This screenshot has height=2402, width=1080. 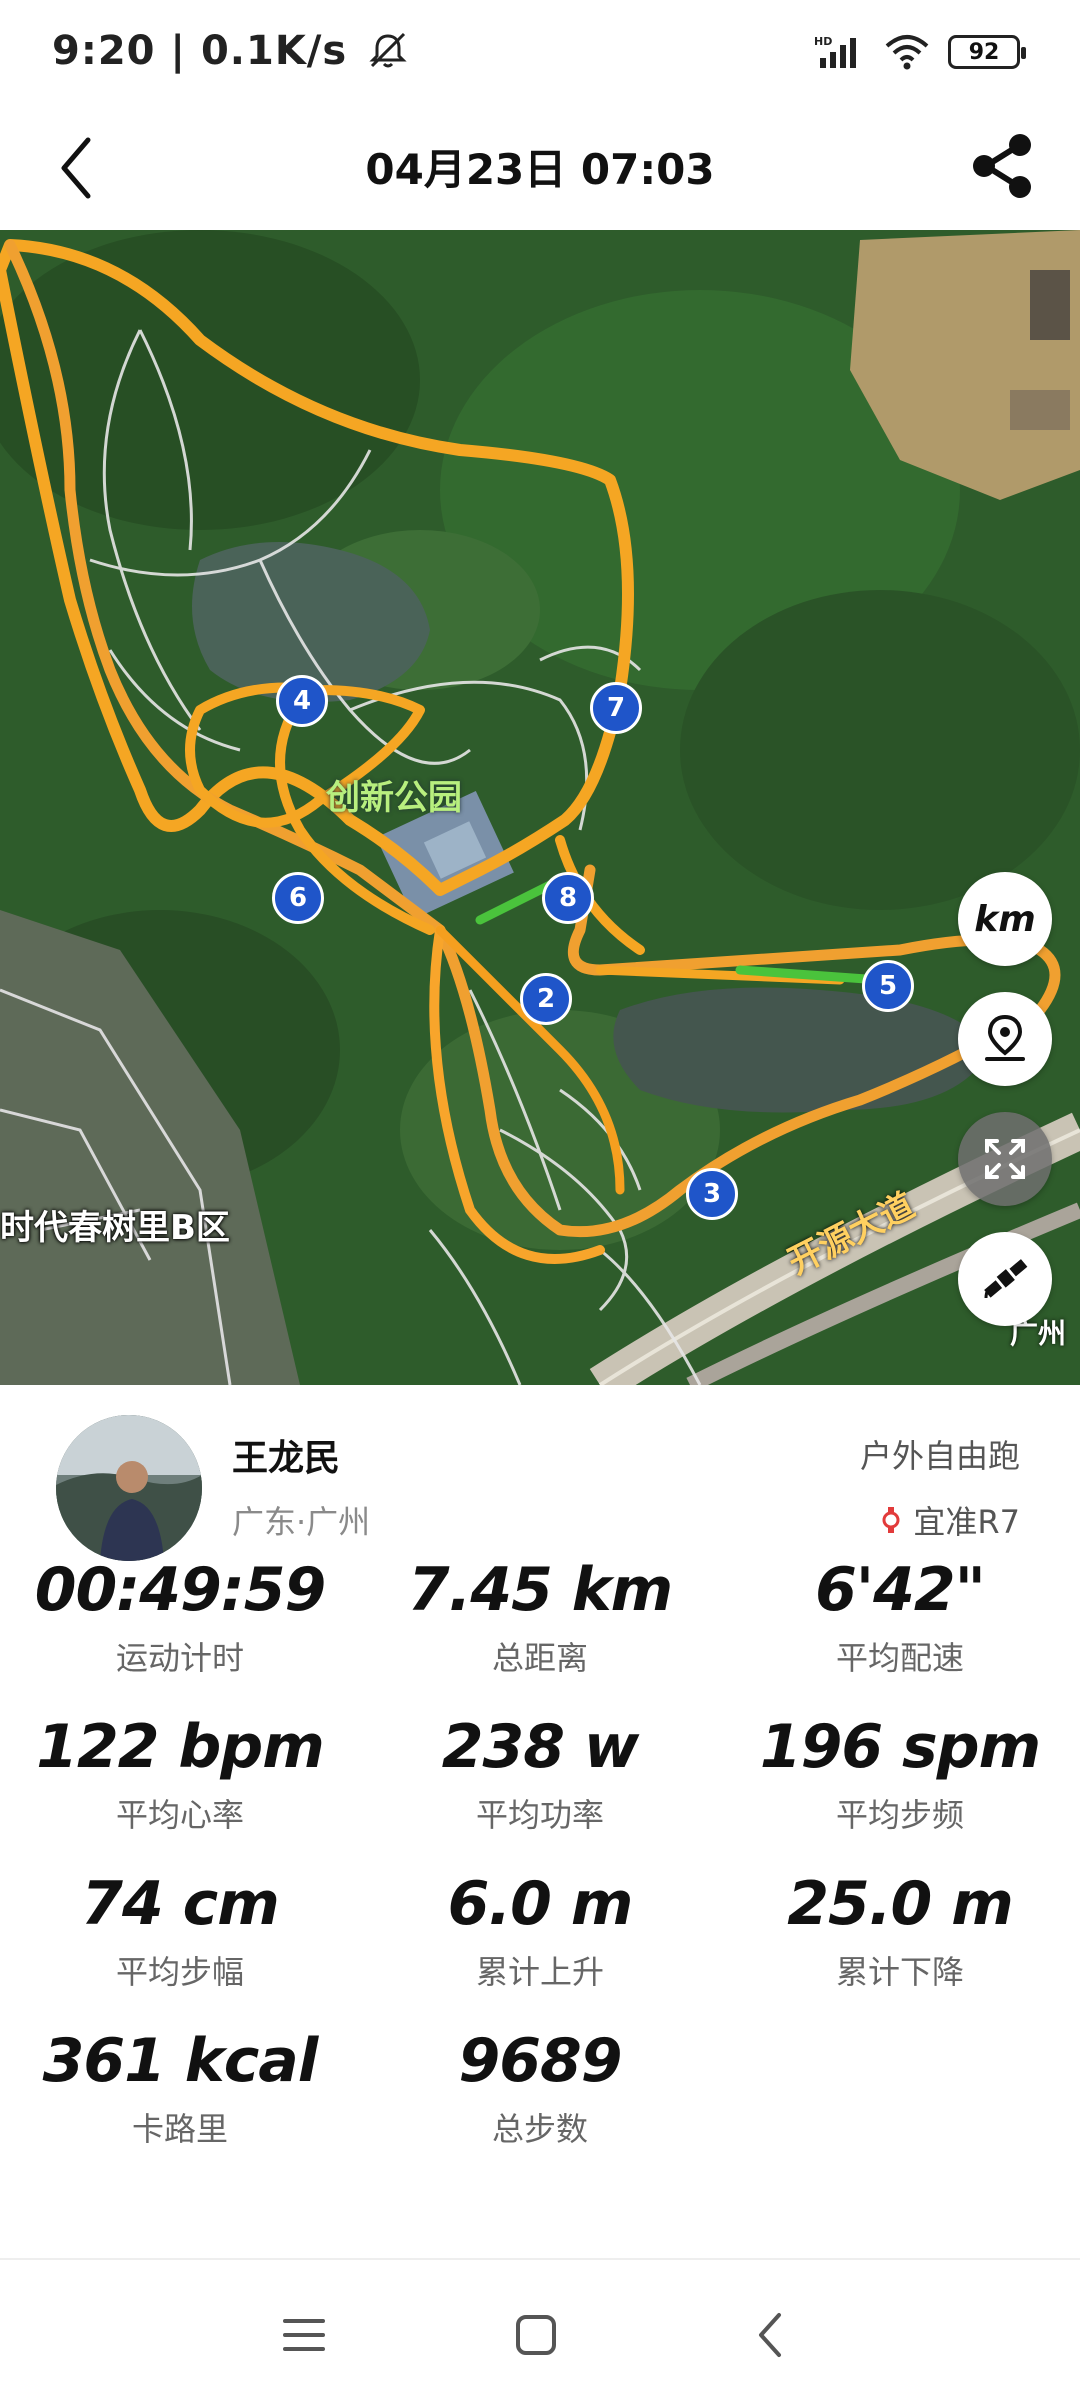 What do you see at coordinates (899, 1972) in the screenshot?
I see `stat-label: 累计下降` at bounding box center [899, 1972].